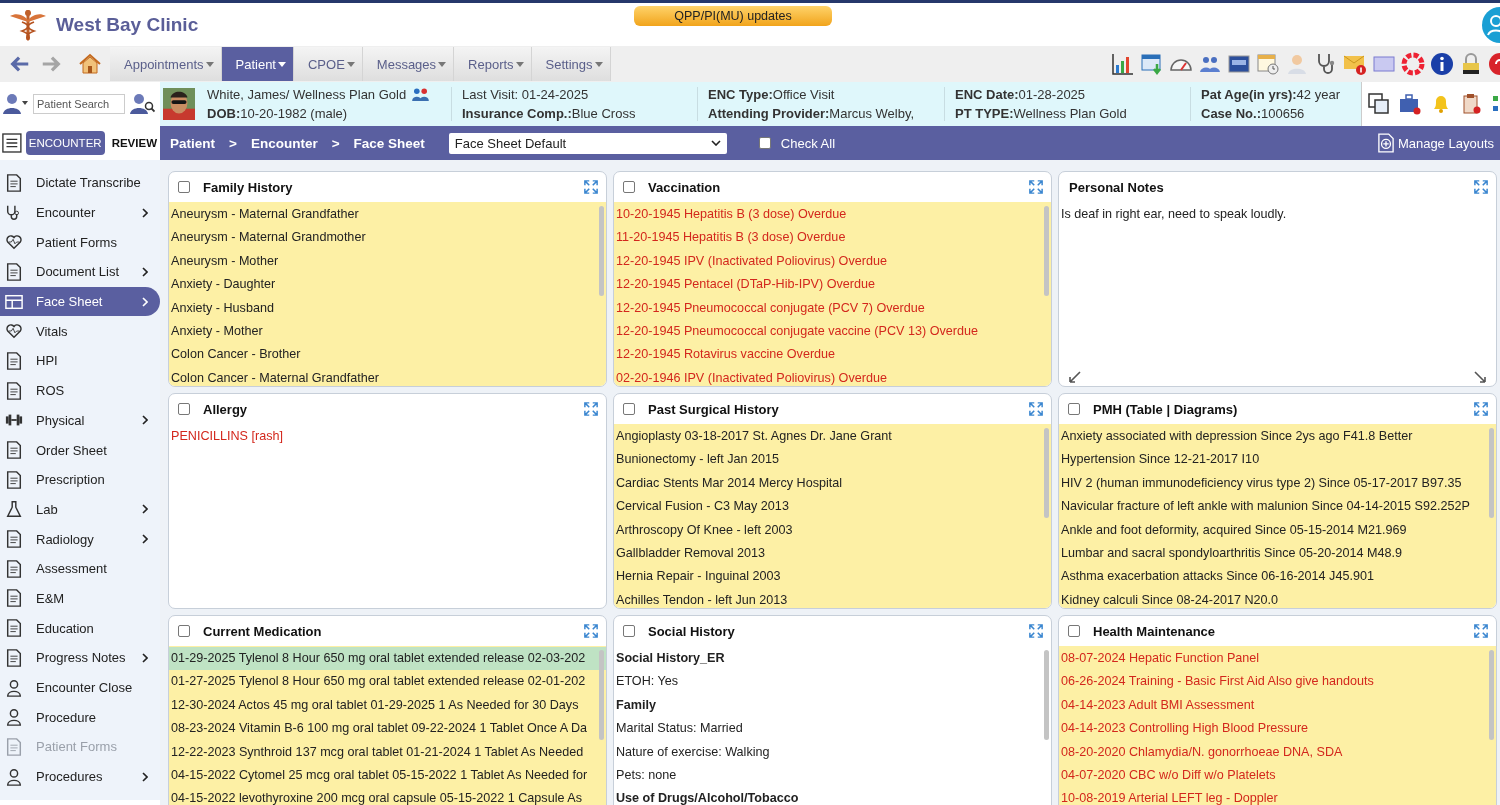 Image resolution: width=1500 pixels, height=805 pixels. Describe the element at coordinates (1174, 214) in the screenshot. I see `list-entry: Is deaf in right ear, need to speak loudly.` at that location.